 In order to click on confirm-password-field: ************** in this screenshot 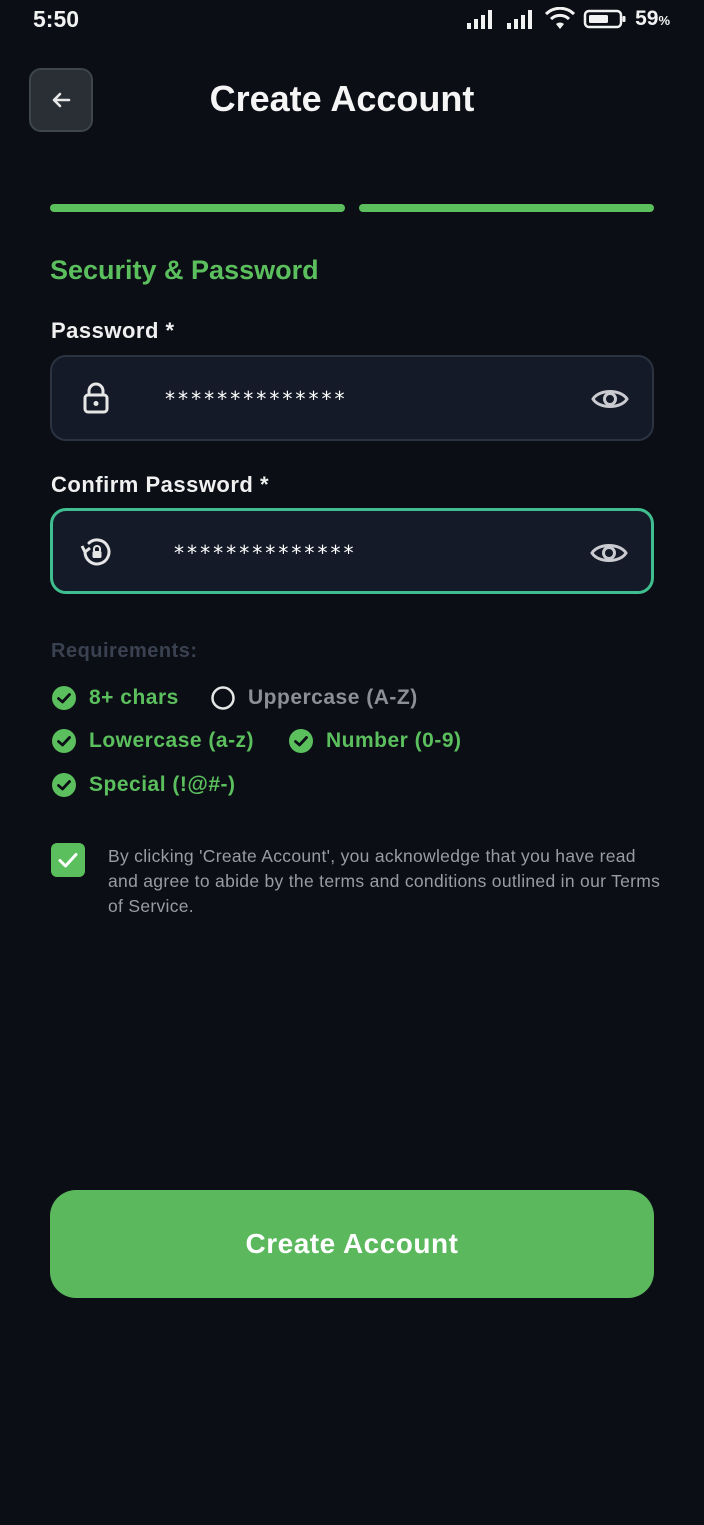, I will do `click(352, 551)`.